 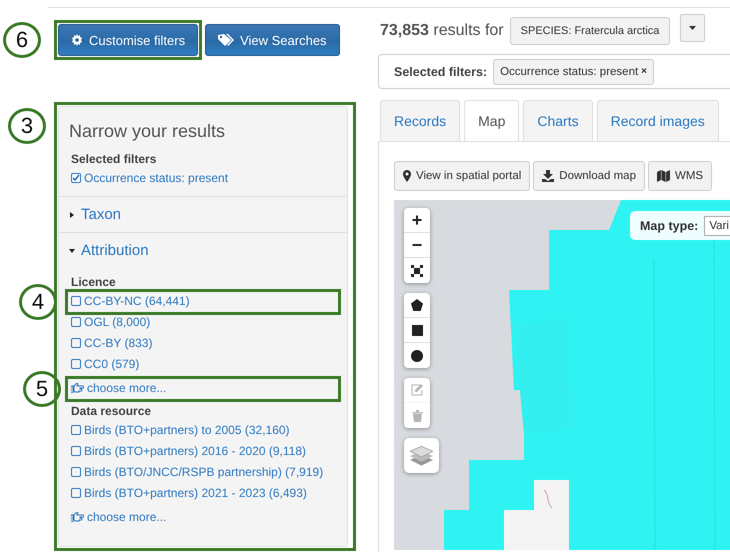 What do you see at coordinates (105, 364) in the screenshot?
I see `facet-option-link: CC0 (579)` at bounding box center [105, 364].